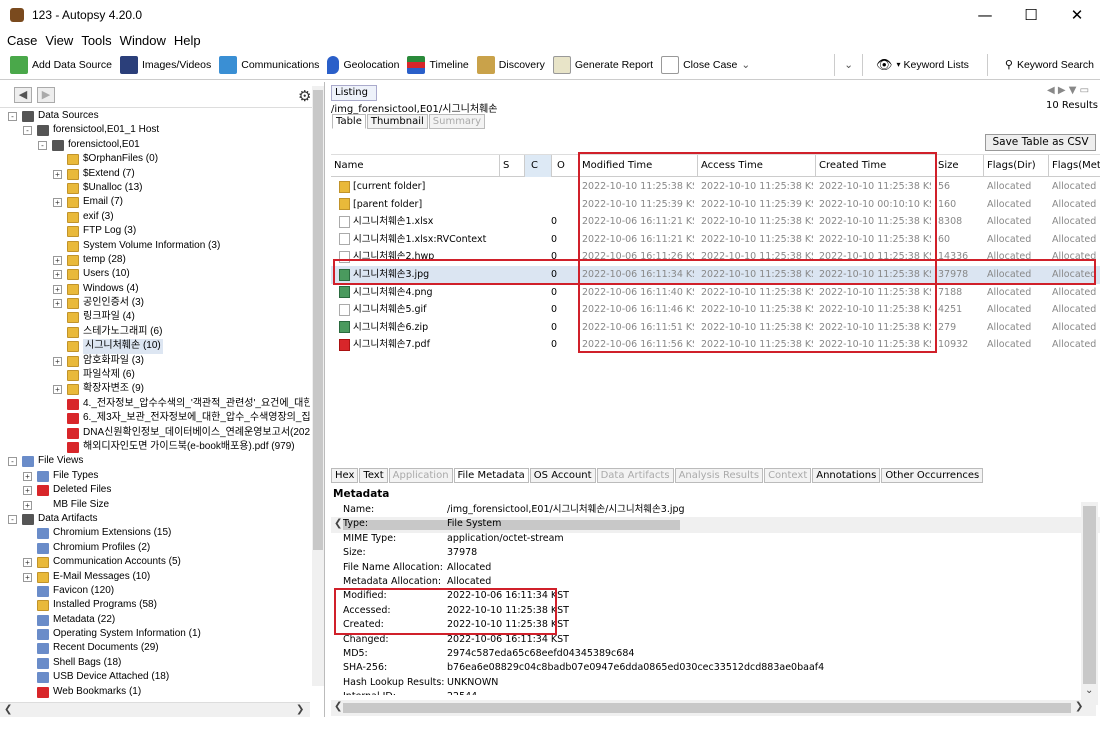  I want to click on tree-node: 해외디자인도면 가이드북(e-book배포용).pdf (979), so click(155, 447).